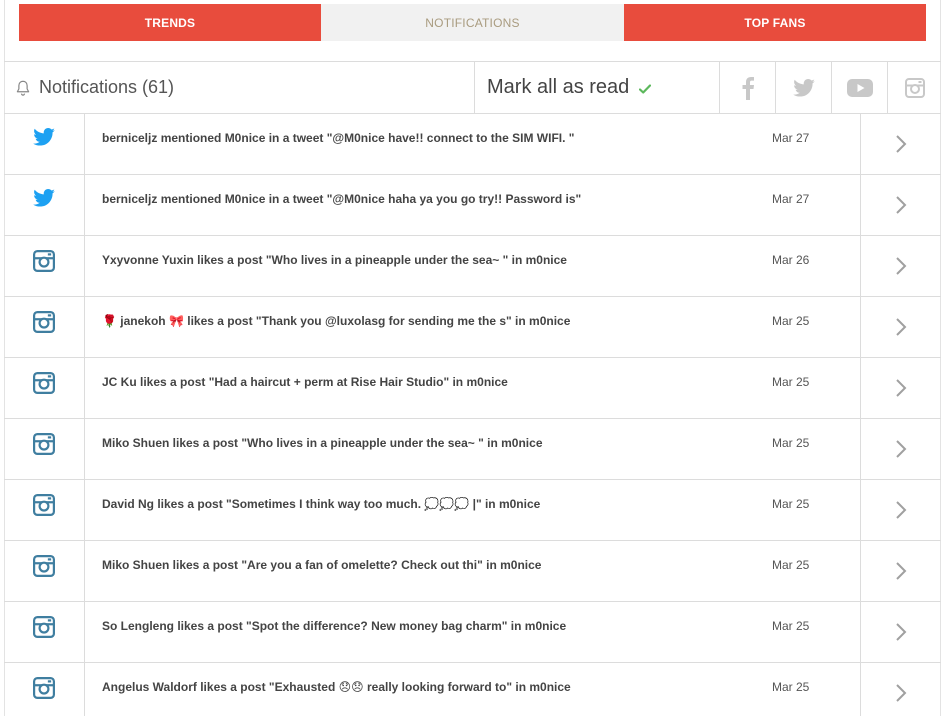 This screenshot has width=945, height=716. I want to click on mark-all-read-button: Mark all as read, so click(596, 87).